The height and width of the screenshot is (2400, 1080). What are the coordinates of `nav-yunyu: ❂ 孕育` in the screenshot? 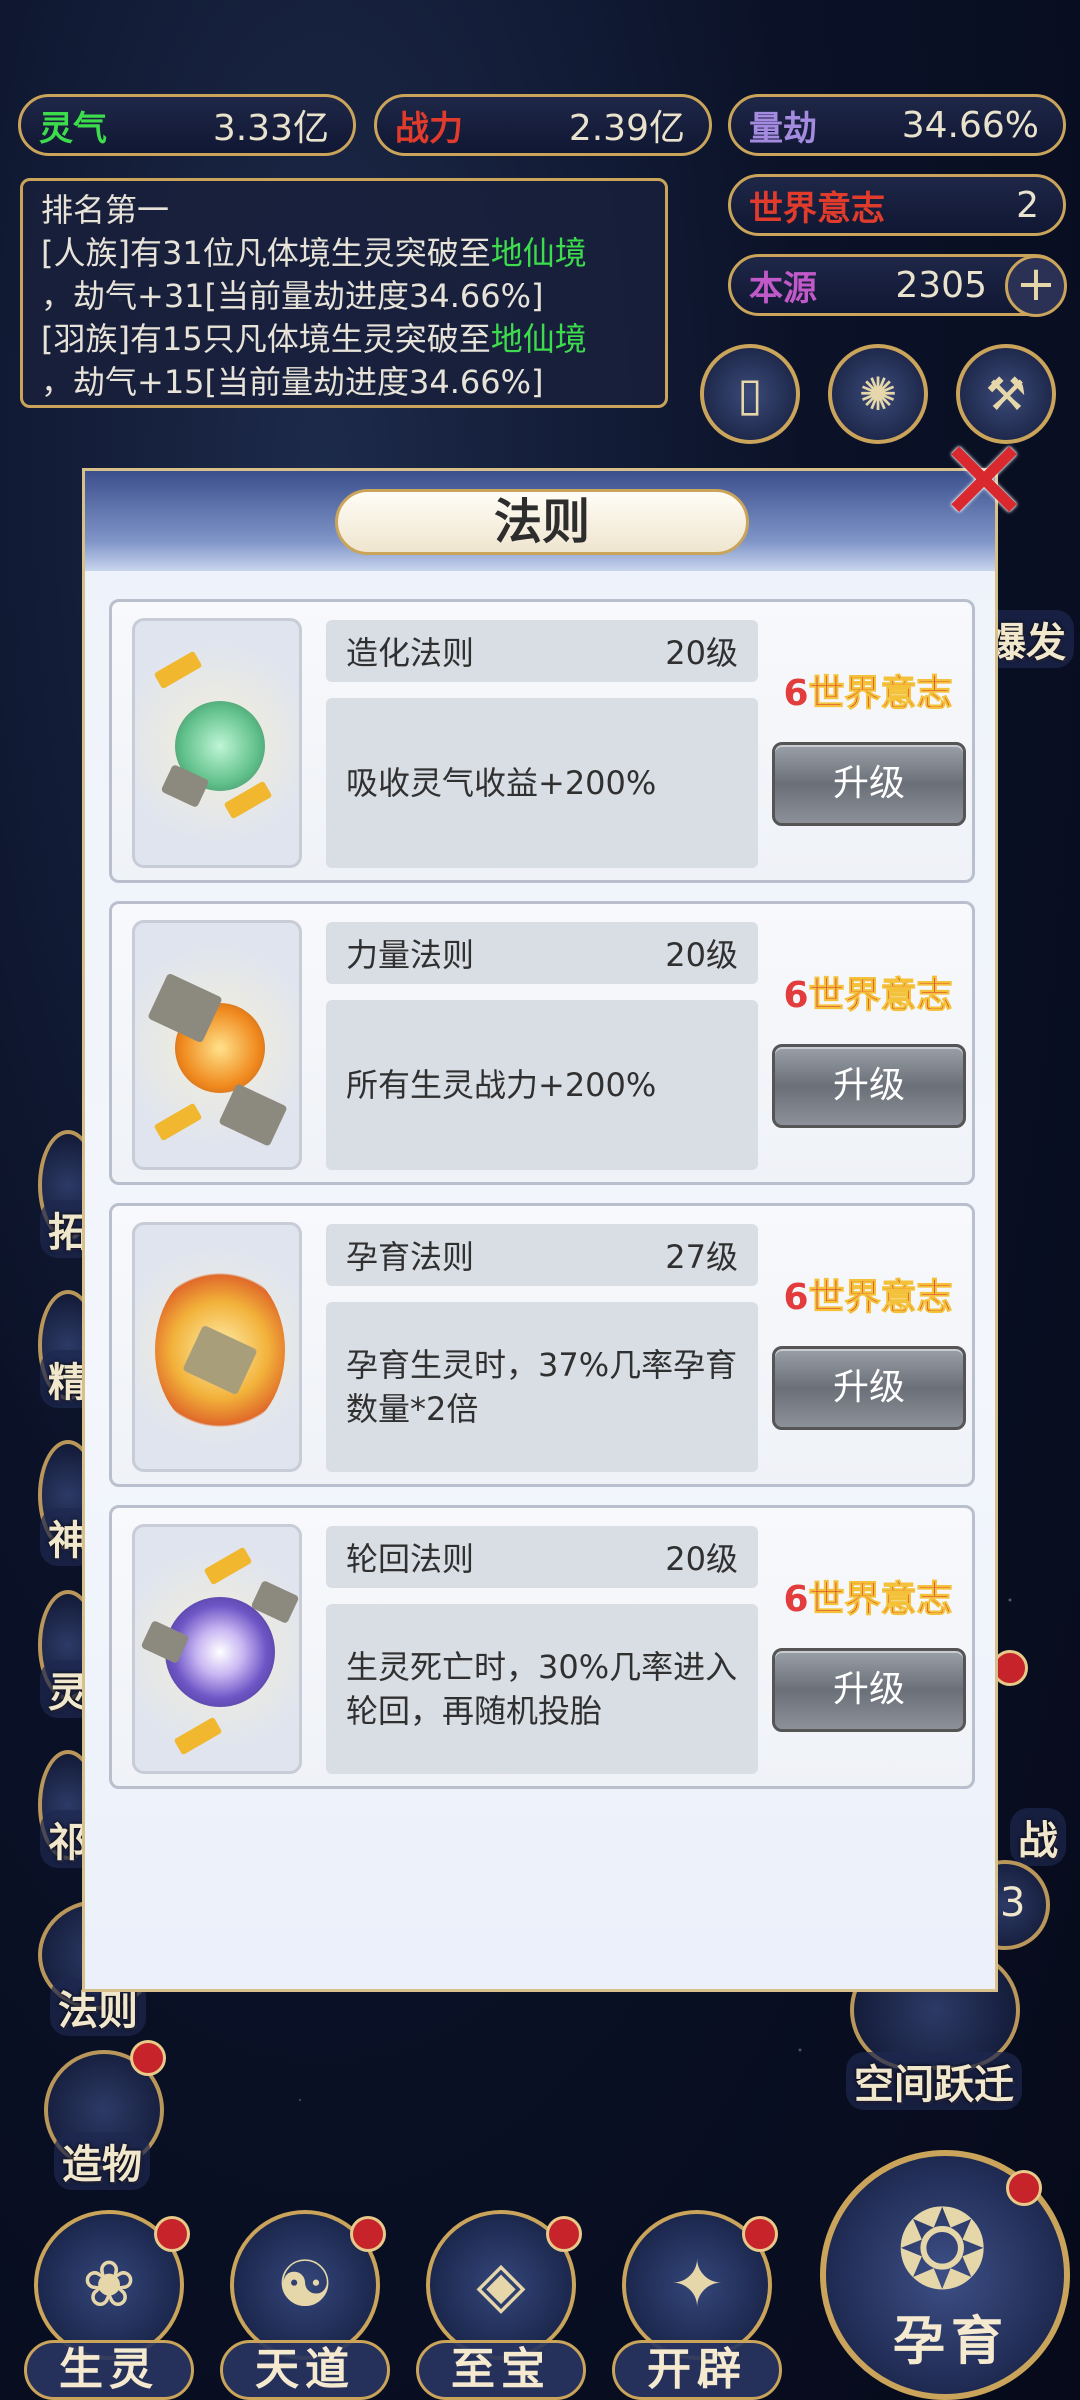 It's located at (945, 2275).